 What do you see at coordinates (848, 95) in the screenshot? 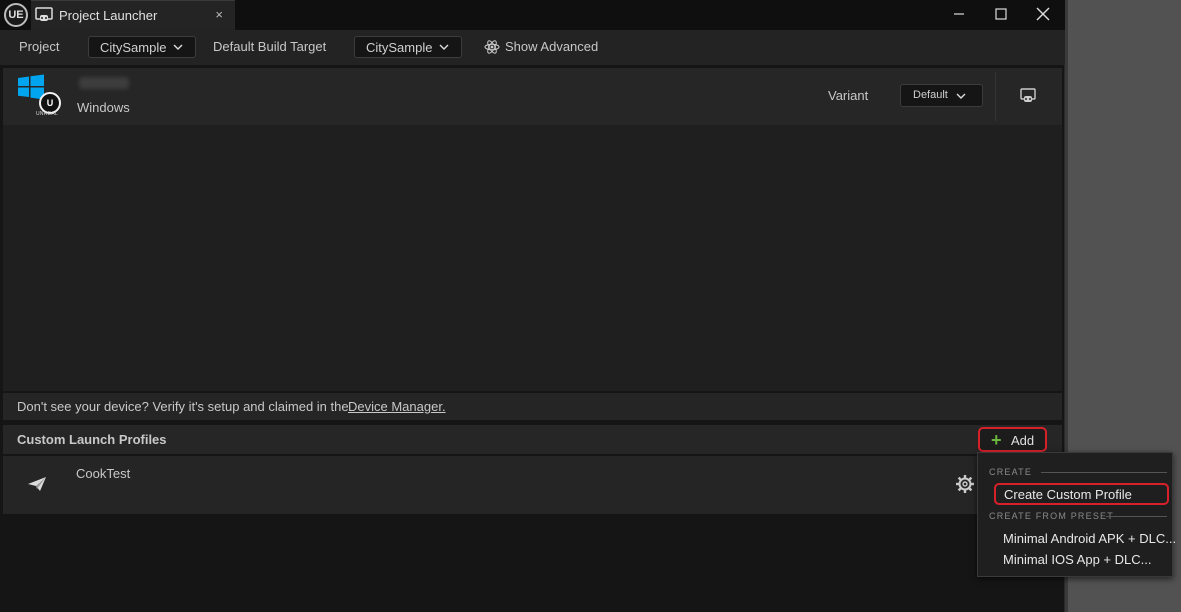
I see `variant-label: Variant` at bounding box center [848, 95].